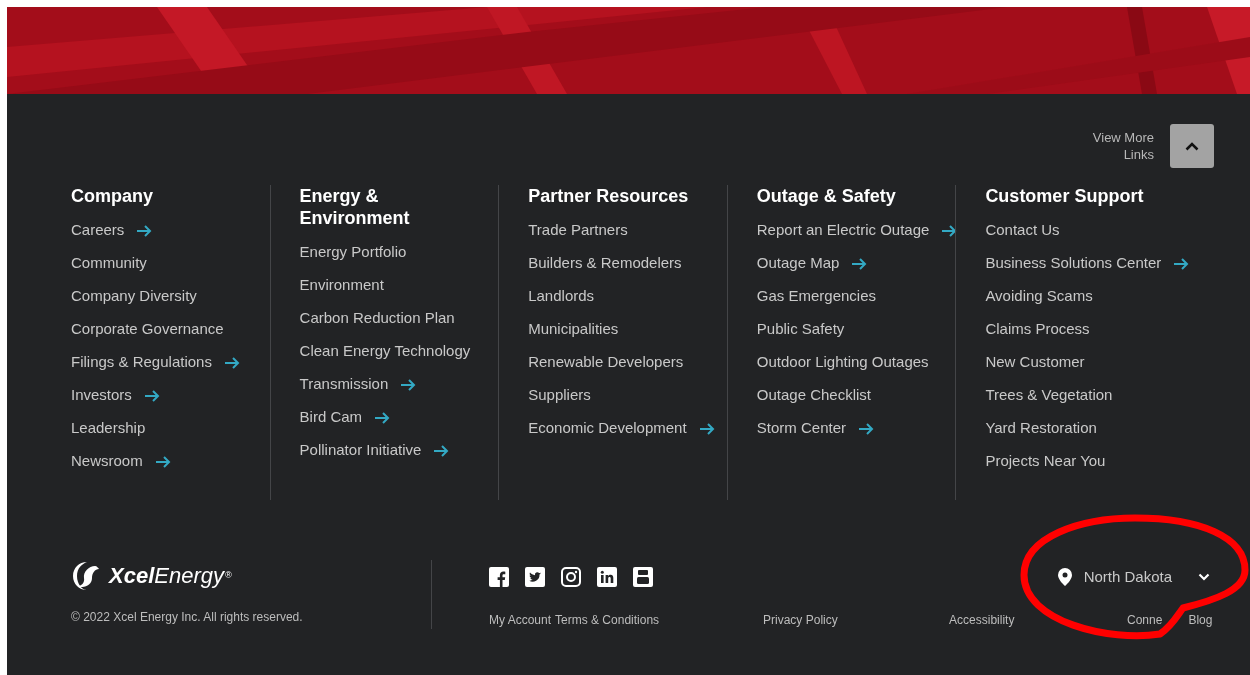 This screenshot has width=1250, height=675. What do you see at coordinates (109, 262) in the screenshot?
I see `footer-link: Community` at bounding box center [109, 262].